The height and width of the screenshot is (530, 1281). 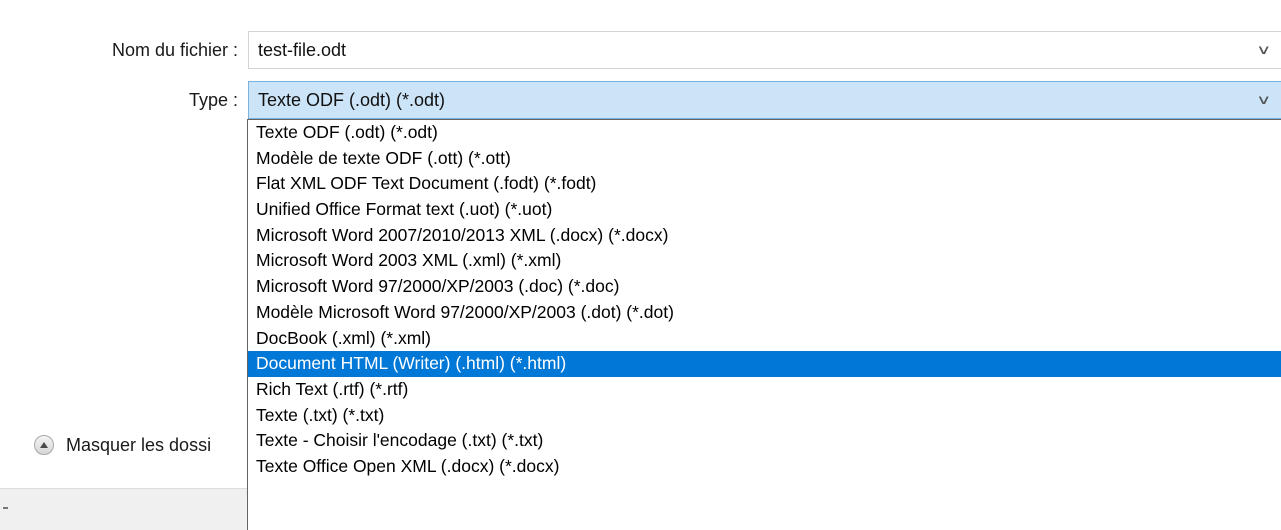 What do you see at coordinates (44, 445) in the screenshot?
I see `chevron-up-circle-icon` at bounding box center [44, 445].